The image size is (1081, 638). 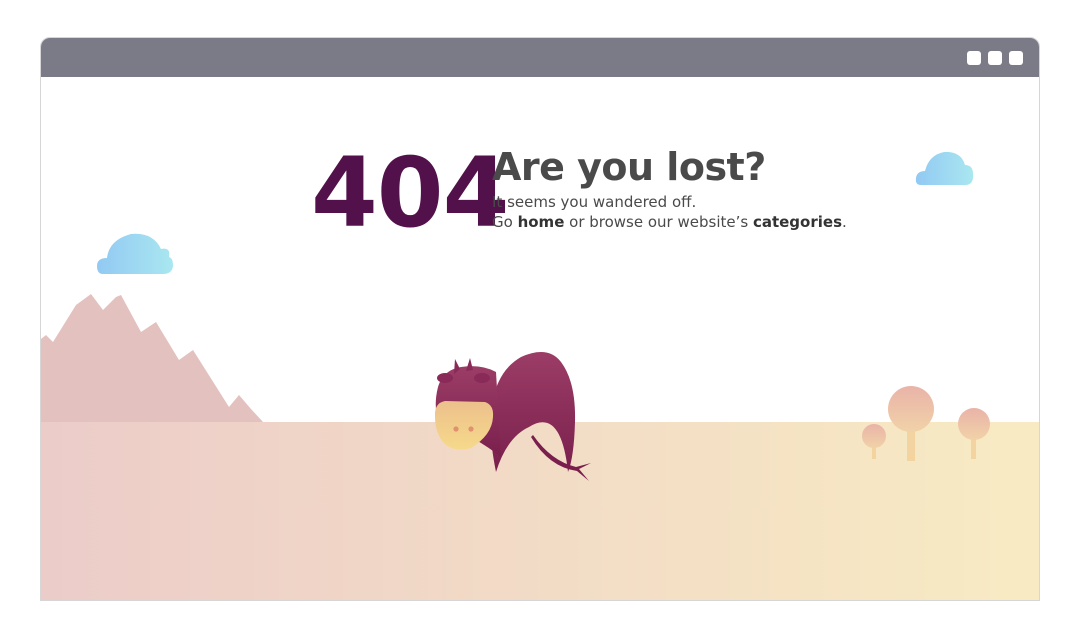 What do you see at coordinates (505, 221) in the screenshot?
I see `hint-prefix: Go` at bounding box center [505, 221].